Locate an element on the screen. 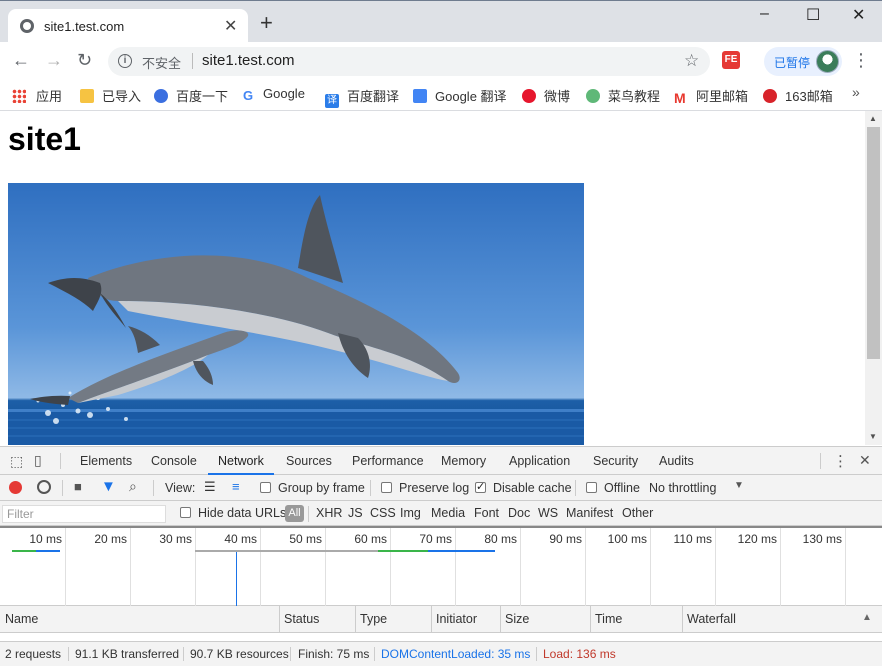 This screenshot has height=666, width=882. column-waterfall: Waterfall is located at coordinates (711, 619).